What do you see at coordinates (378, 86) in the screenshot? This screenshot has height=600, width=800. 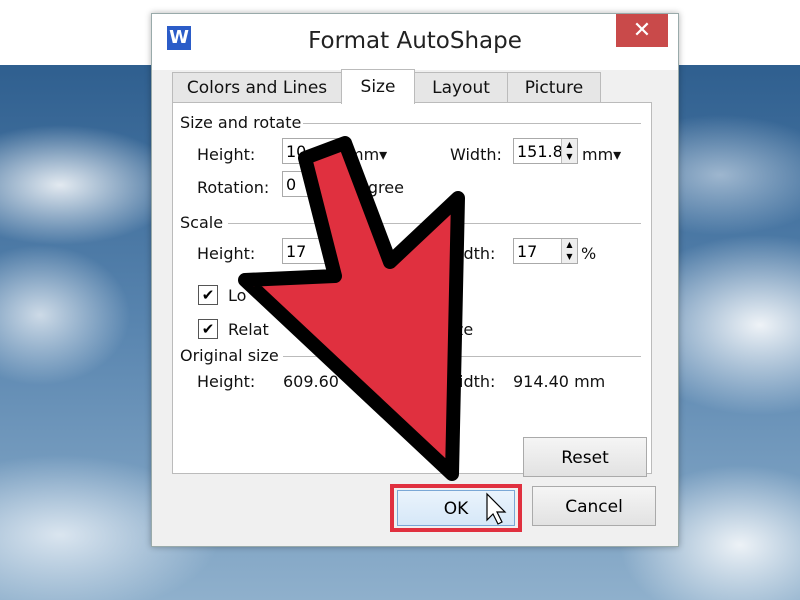 I see `tab-size: Size` at bounding box center [378, 86].